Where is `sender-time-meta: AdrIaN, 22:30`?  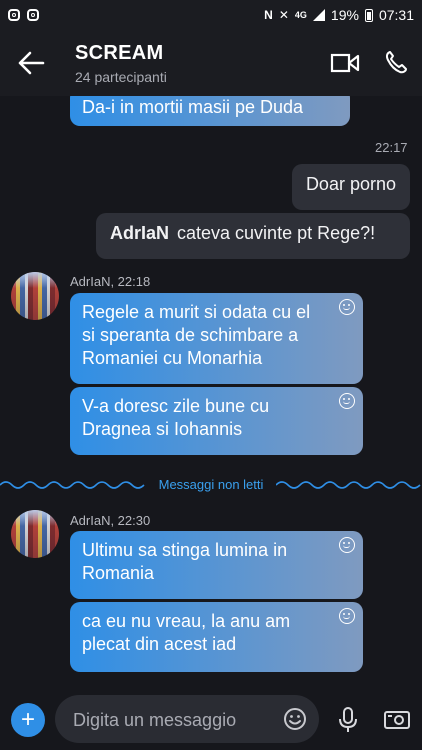
sender-time-meta: AdrIaN, 22:30 is located at coordinates (110, 520).